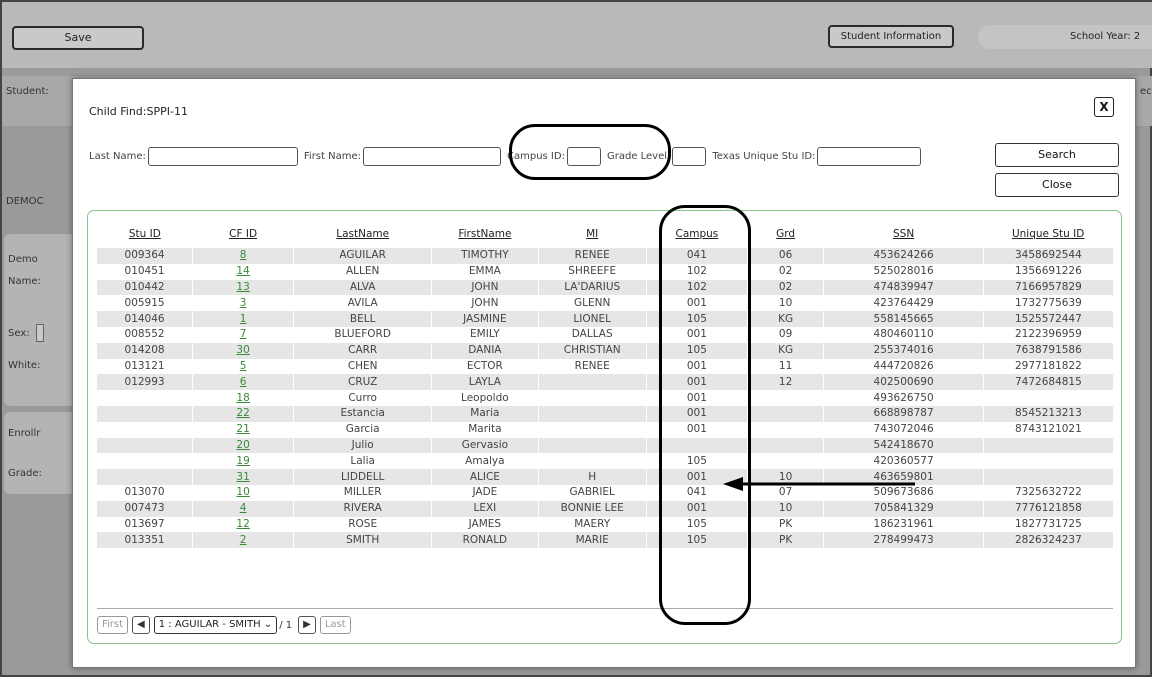 The width and height of the screenshot is (1152, 677). What do you see at coordinates (243, 287) in the screenshot?
I see `cell-cf-id: 13` at bounding box center [243, 287].